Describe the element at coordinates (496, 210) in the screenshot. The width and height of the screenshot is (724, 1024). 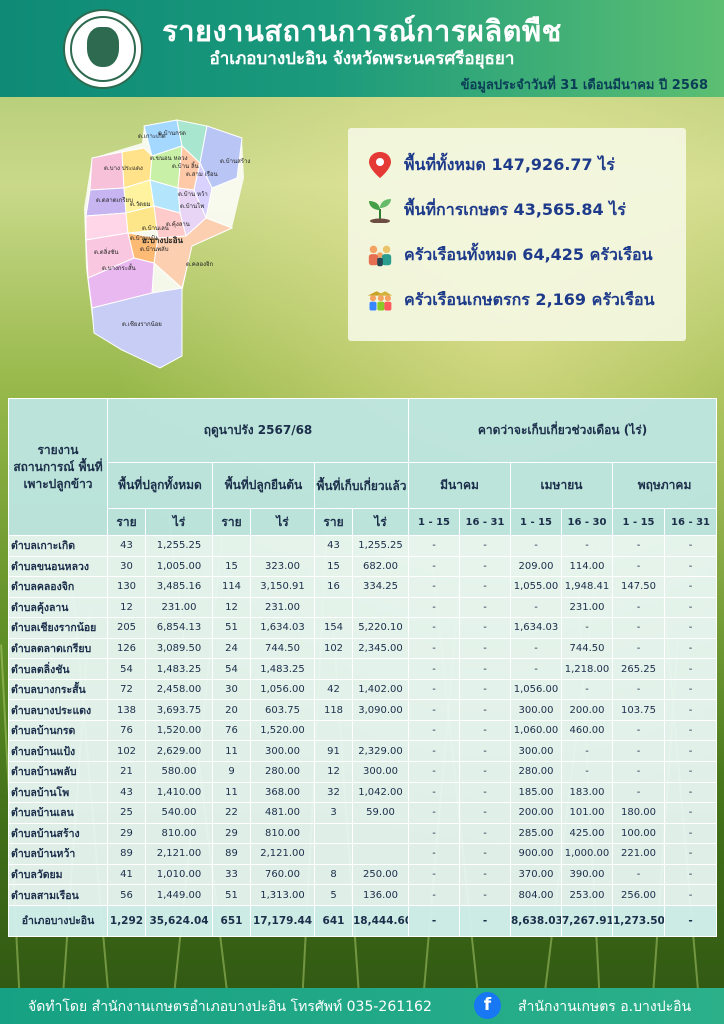
I see `agri-area-row: พื้นที่การเกษตร 43,565.84 ไร่` at that location.